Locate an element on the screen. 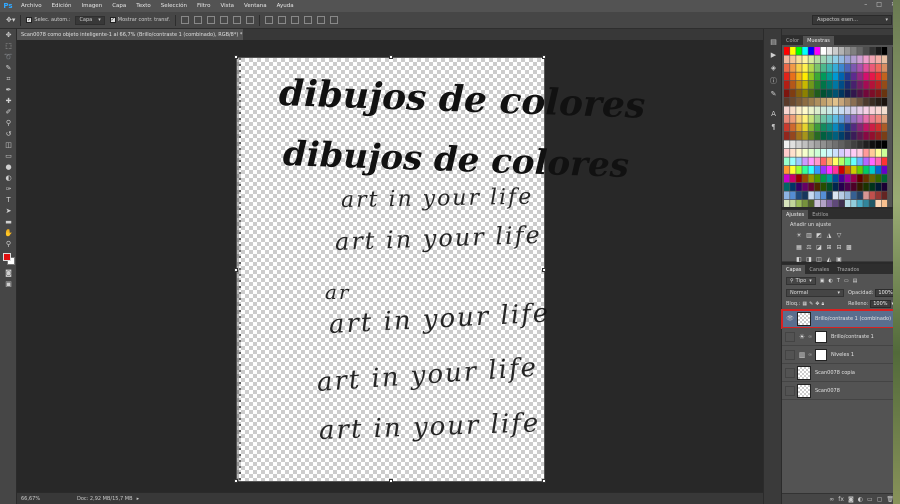 Image resolution: width=900 pixels, height=504 pixels. menu-seleccion: Selección is located at coordinates (174, 6).